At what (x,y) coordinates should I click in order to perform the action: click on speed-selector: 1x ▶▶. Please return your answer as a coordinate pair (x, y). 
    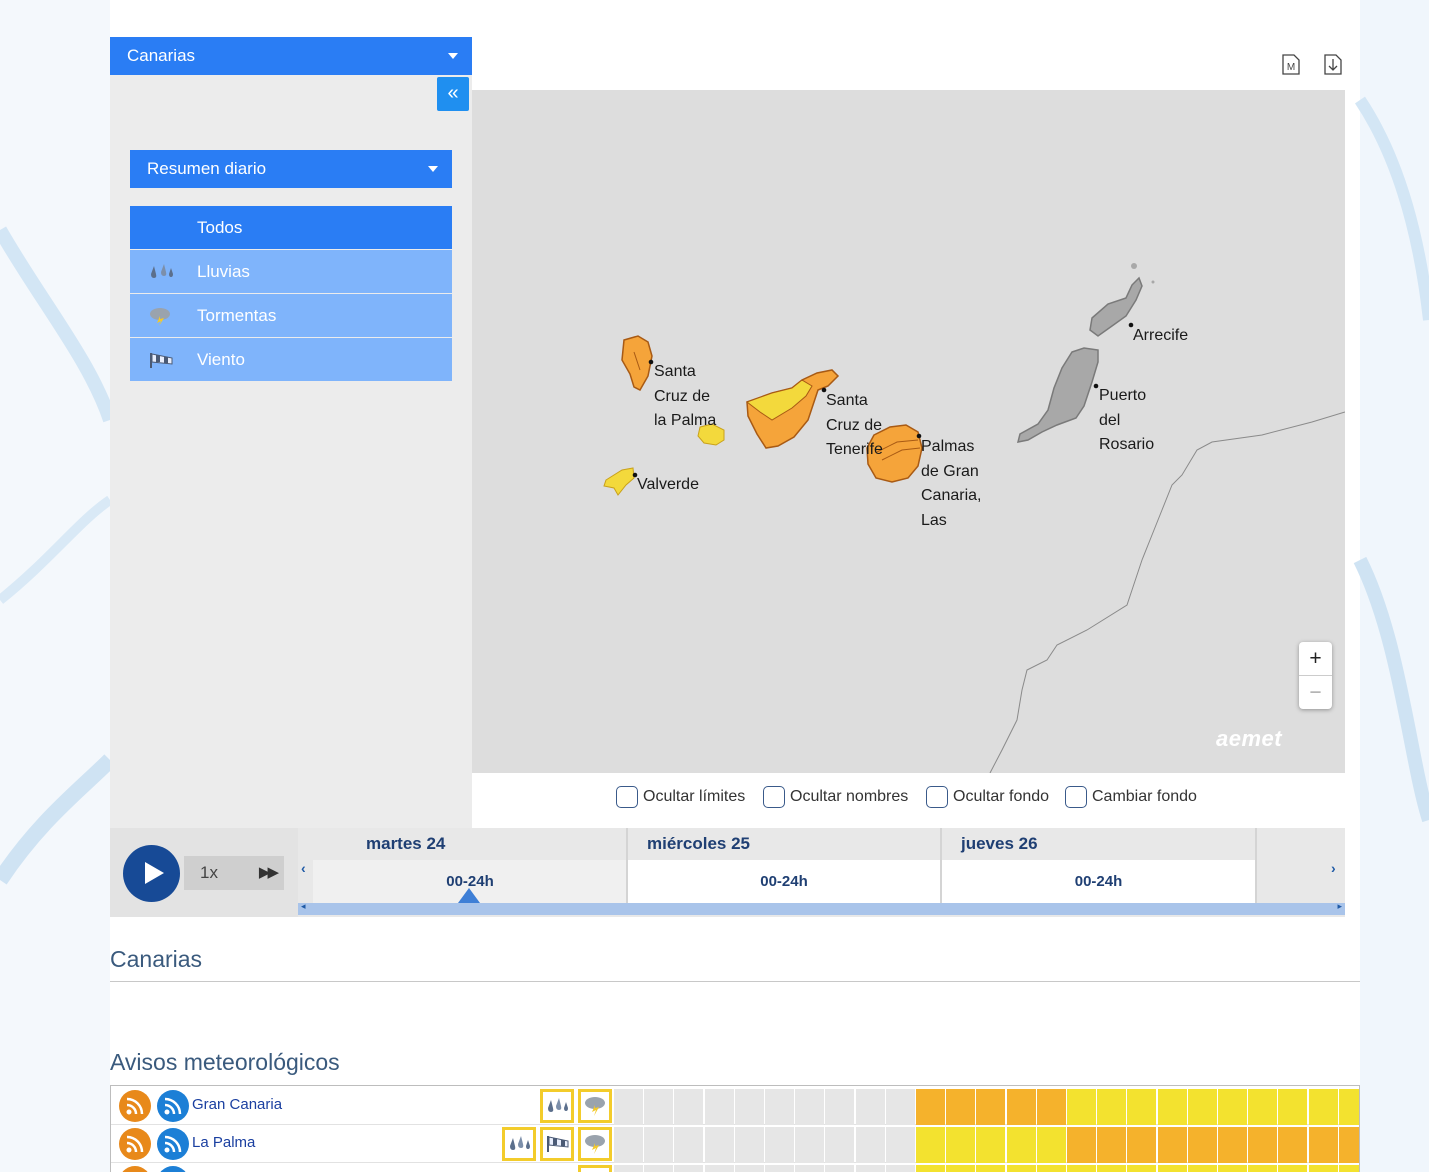
    Looking at the image, I should click on (234, 873).